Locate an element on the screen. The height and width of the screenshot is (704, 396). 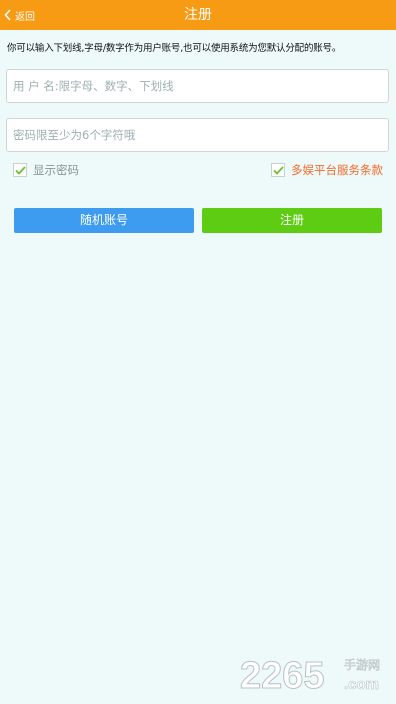
page-title: 注册 is located at coordinates (198, 15).